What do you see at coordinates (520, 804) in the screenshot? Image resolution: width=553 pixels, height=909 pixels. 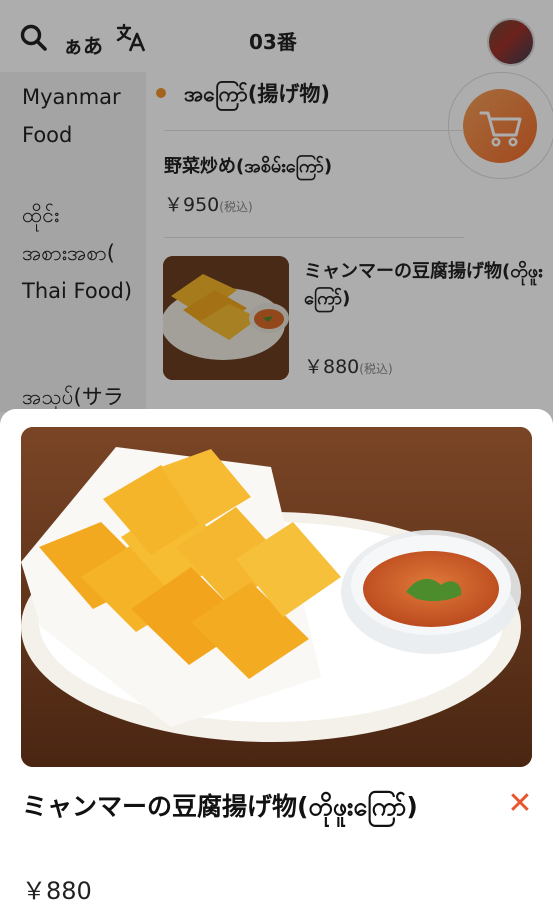 I see `close-icon: ✕` at bounding box center [520, 804].